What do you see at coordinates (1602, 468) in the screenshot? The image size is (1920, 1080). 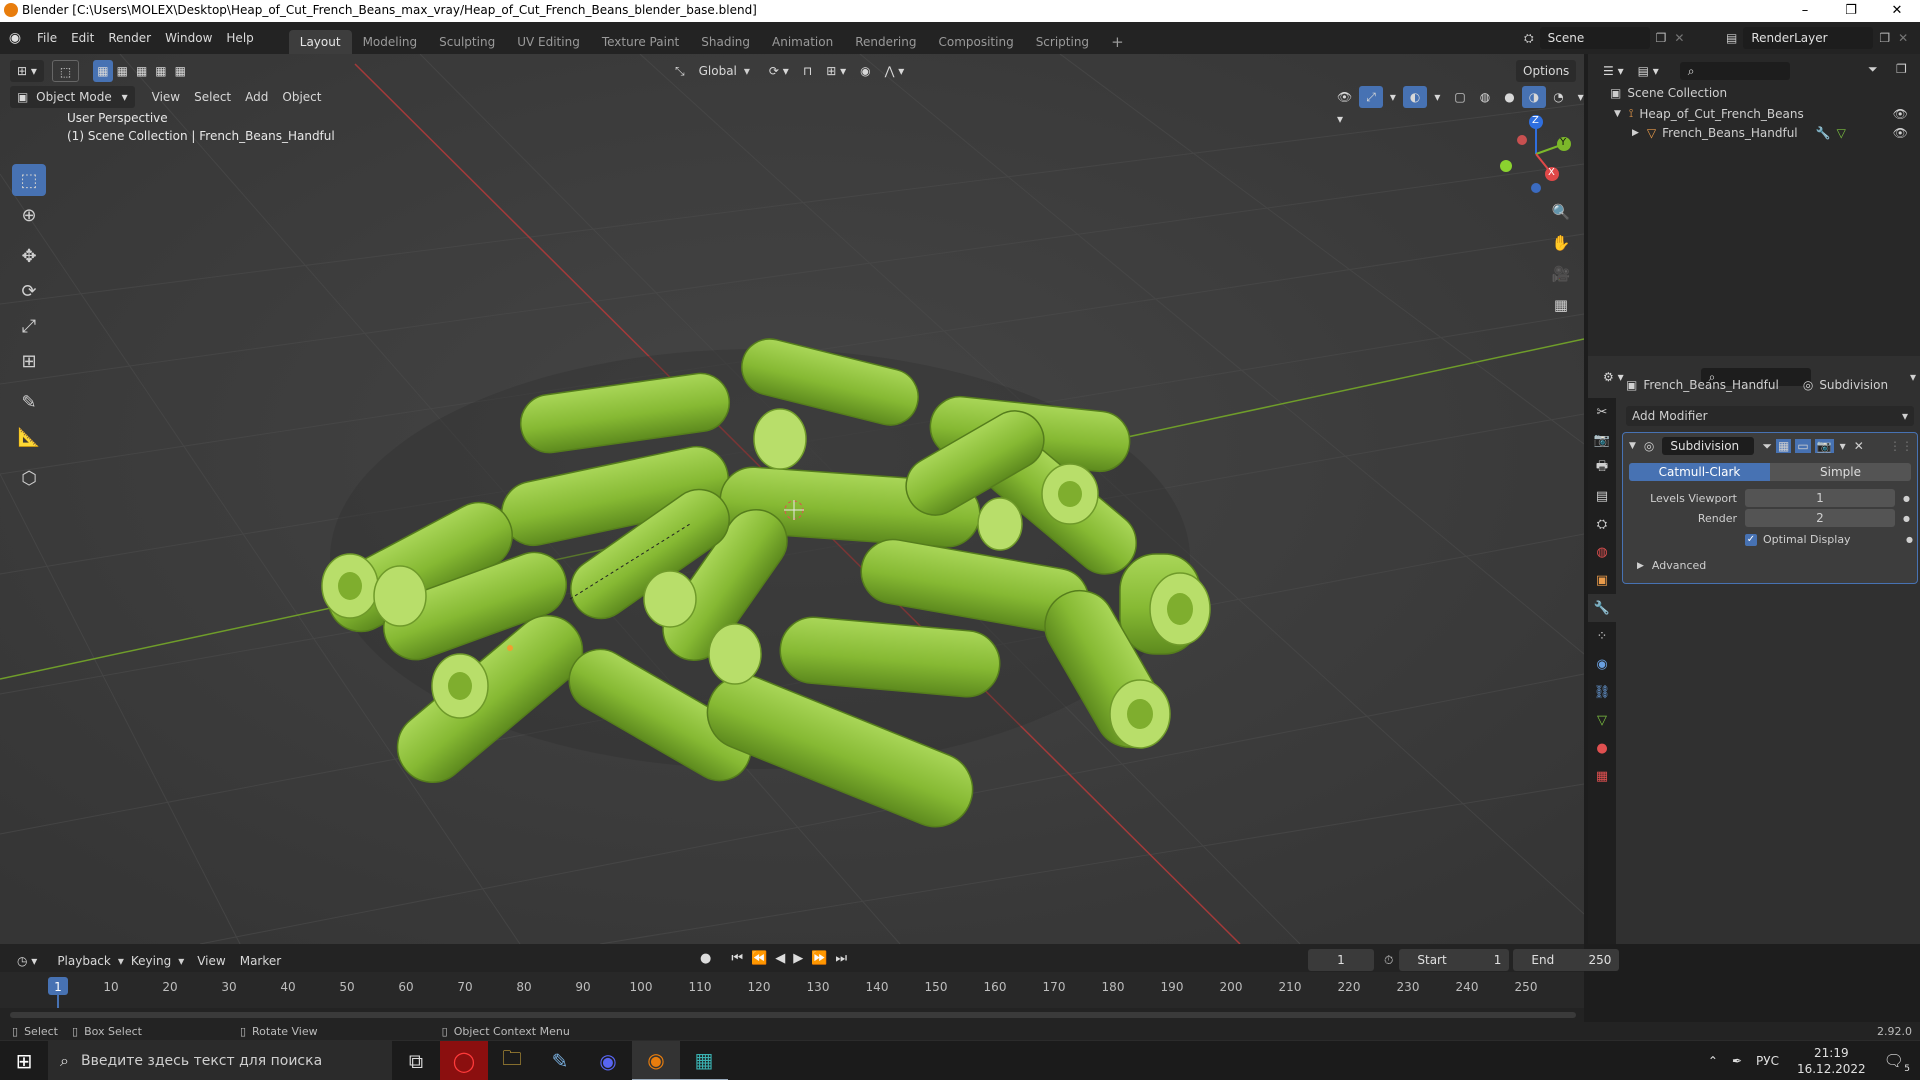 I see `output-tab-icon: 🖶` at bounding box center [1602, 468].